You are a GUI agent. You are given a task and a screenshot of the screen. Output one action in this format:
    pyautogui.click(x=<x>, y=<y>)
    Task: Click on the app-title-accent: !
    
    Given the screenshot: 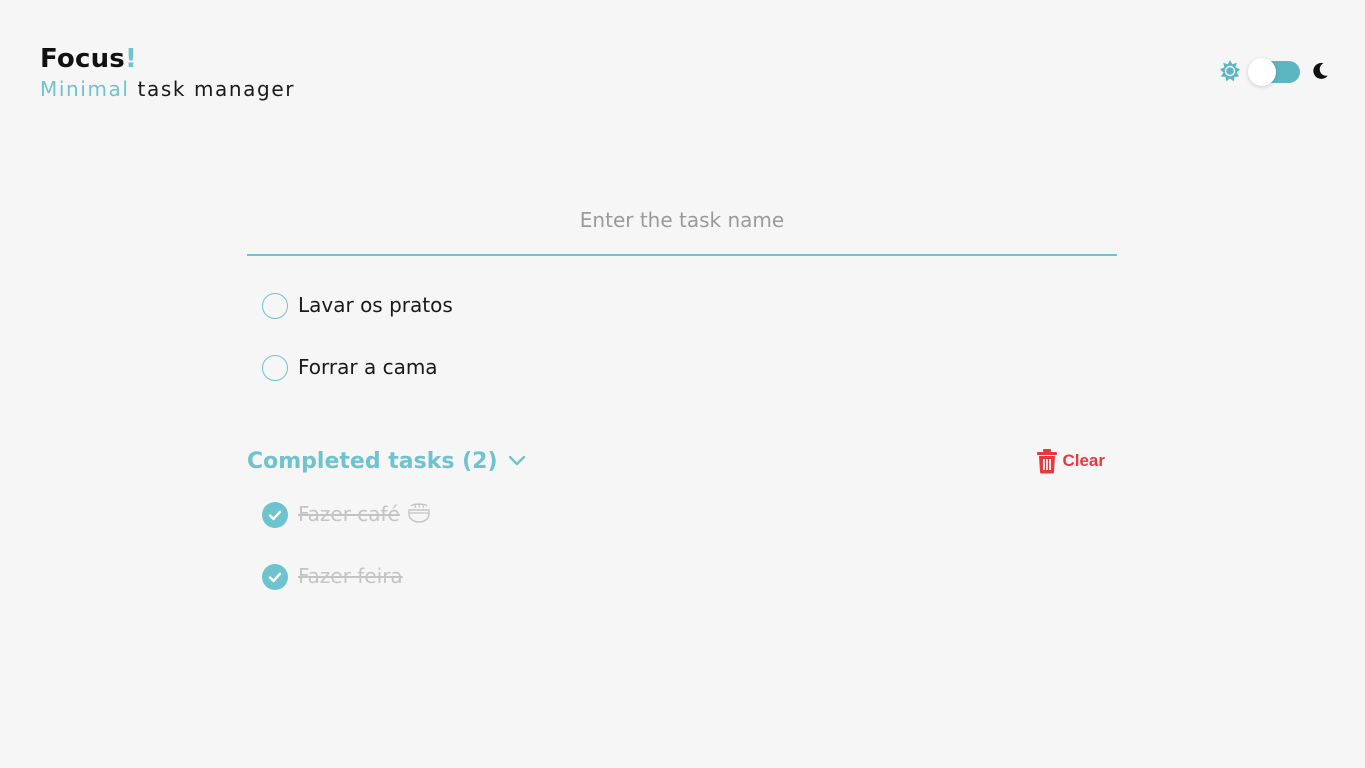 What is the action you would take?
    pyautogui.click(x=131, y=59)
    